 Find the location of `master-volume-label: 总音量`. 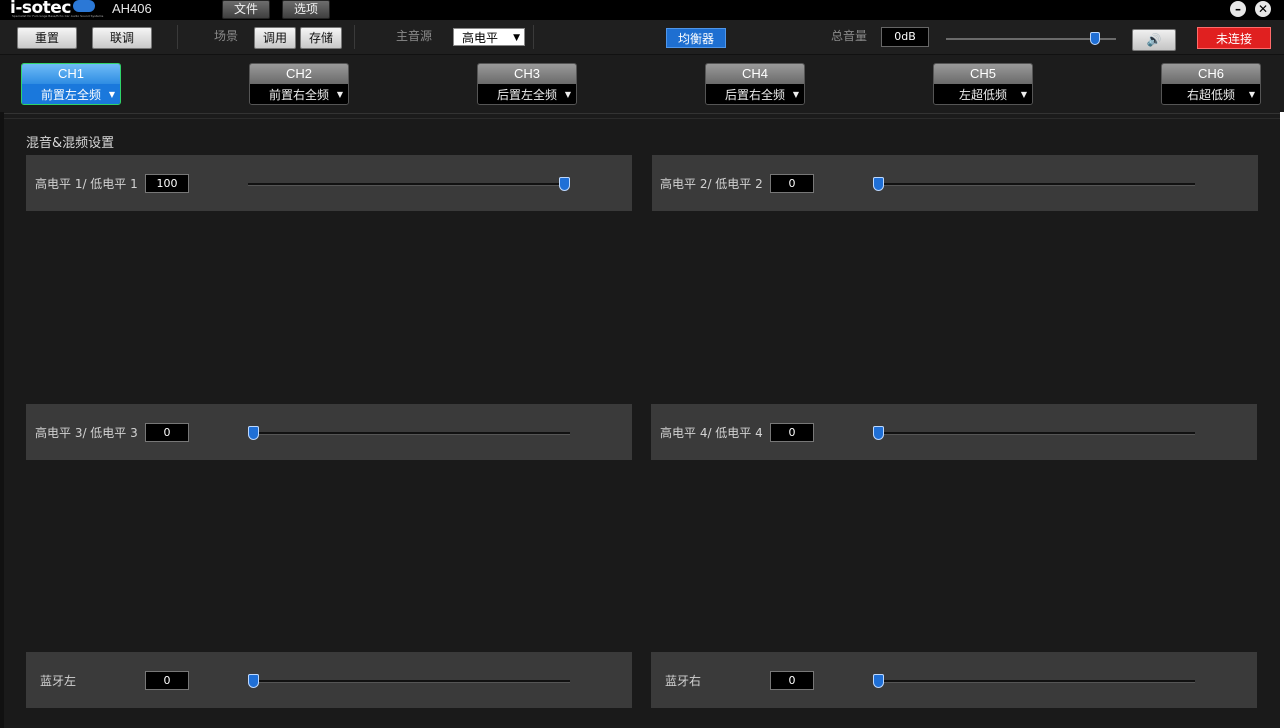

master-volume-label: 总音量 is located at coordinates (849, 36).